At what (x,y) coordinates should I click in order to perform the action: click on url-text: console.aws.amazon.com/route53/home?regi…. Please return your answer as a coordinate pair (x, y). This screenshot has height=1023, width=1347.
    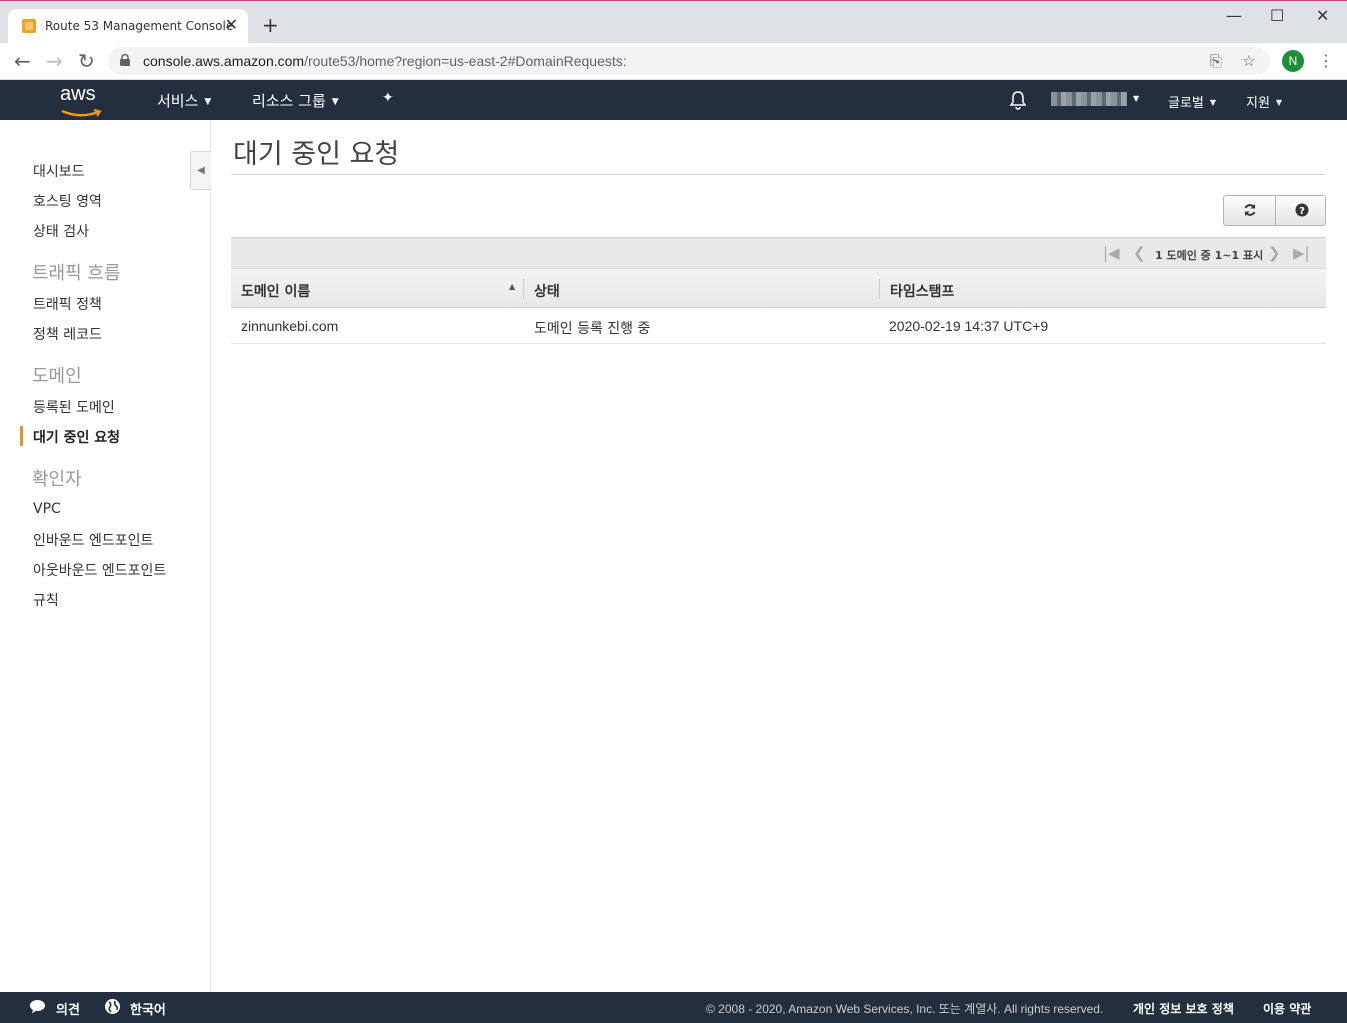
    Looking at the image, I should click on (385, 61).